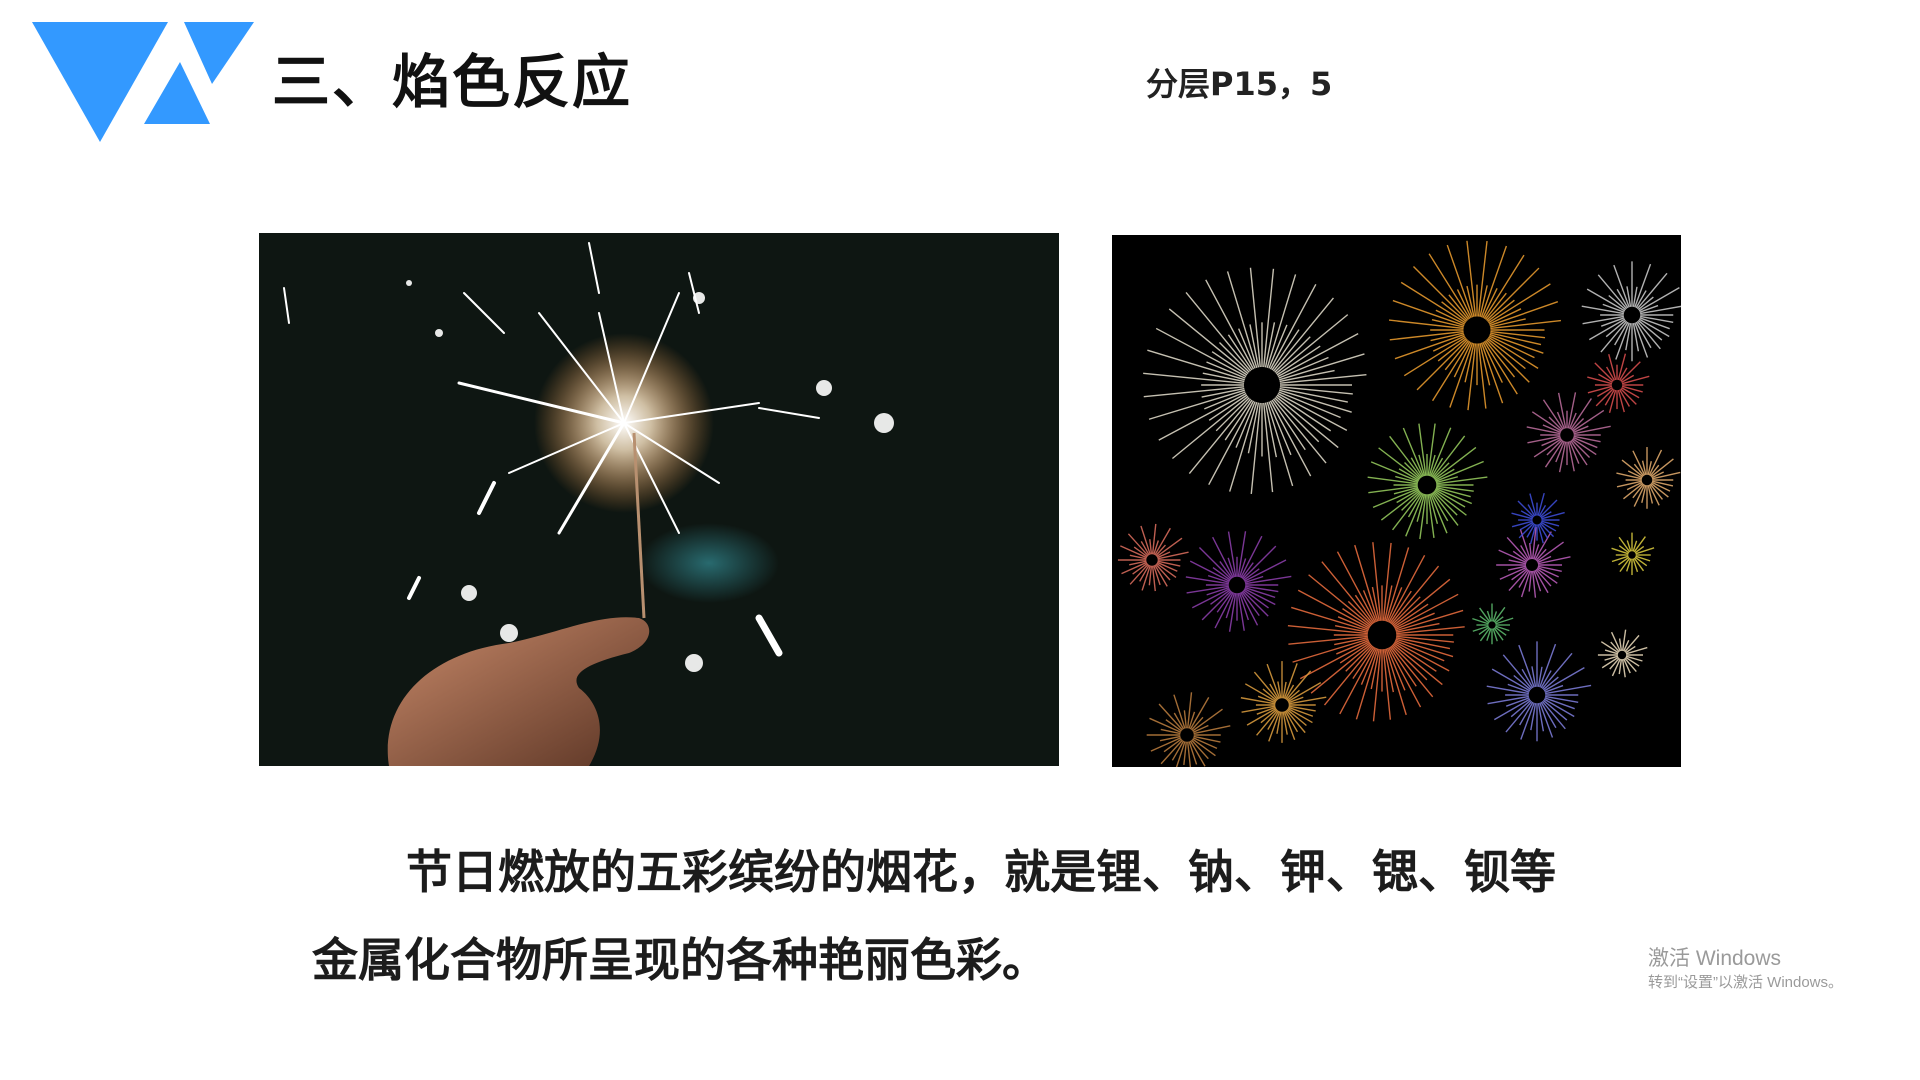 The width and height of the screenshot is (1920, 1080). I want to click on watermark-title: 激活 Windows, so click(1715, 958).